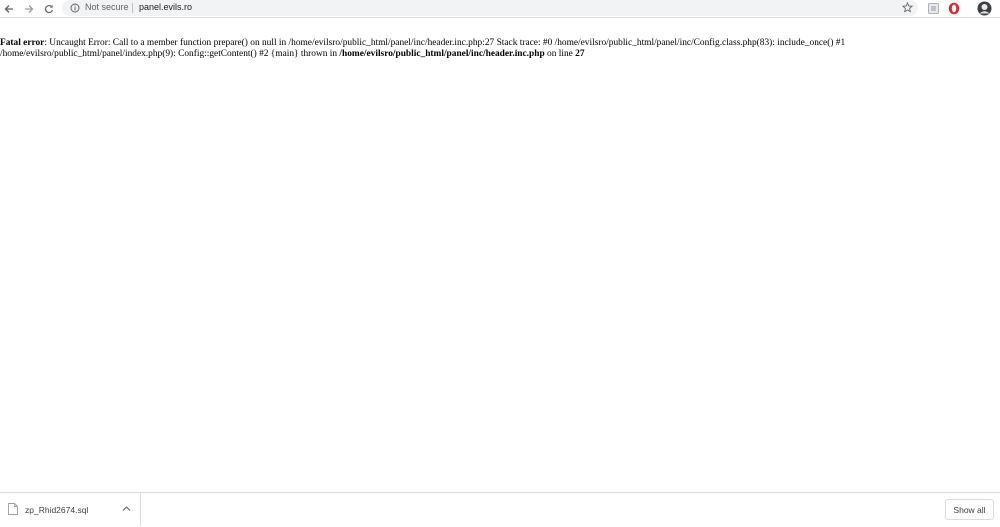  What do you see at coordinates (907, 7) in the screenshot?
I see `star-icon` at bounding box center [907, 7].